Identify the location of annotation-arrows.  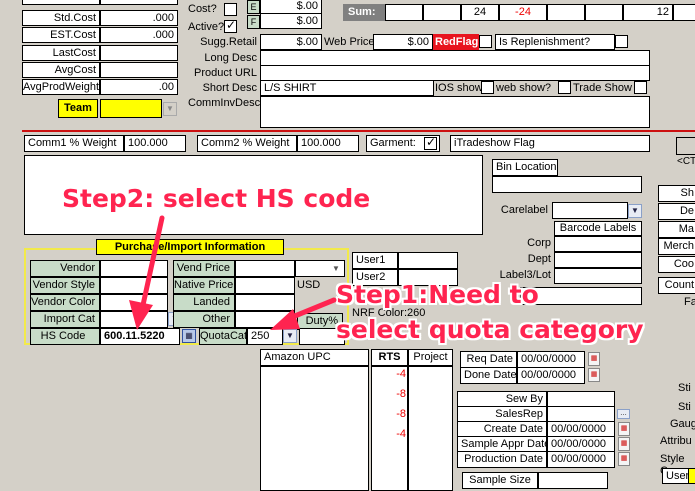
(233, 272).